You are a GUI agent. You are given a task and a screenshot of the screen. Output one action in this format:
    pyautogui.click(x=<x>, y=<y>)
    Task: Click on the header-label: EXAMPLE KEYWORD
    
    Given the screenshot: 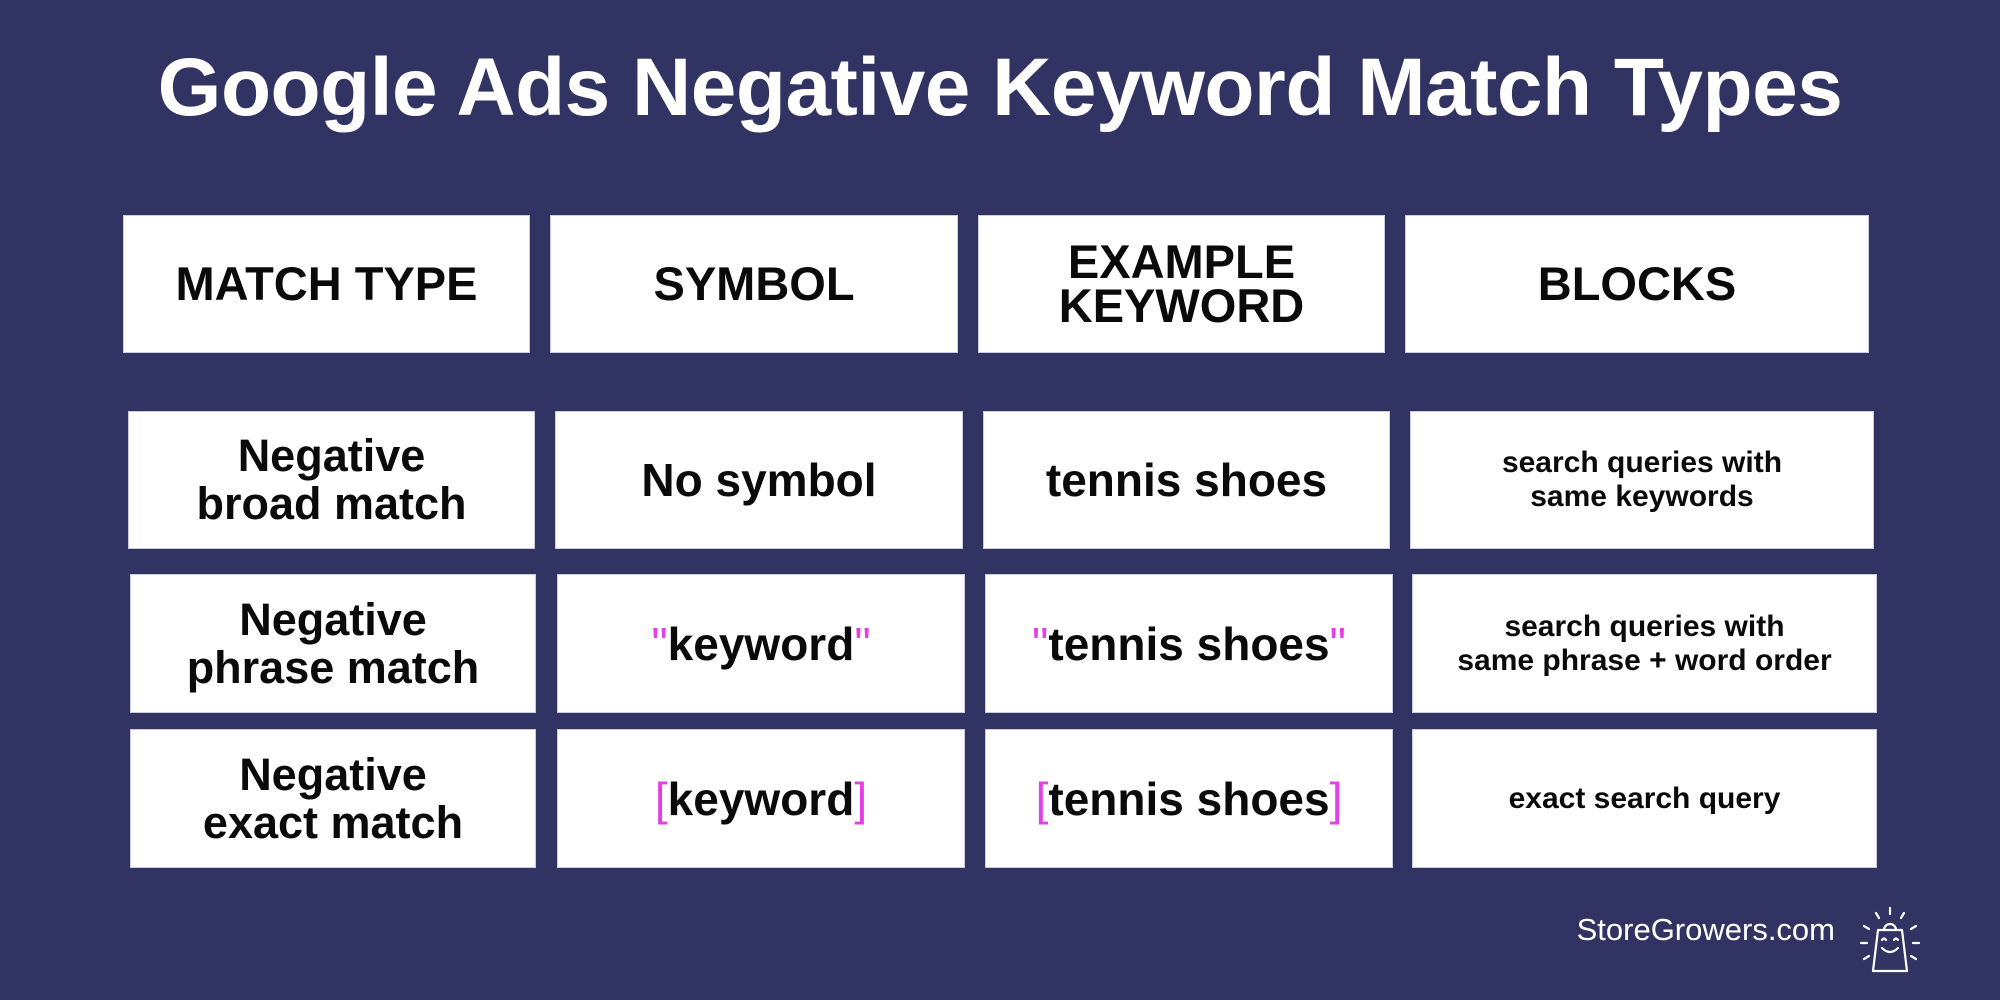 What is the action you would take?
    pyautogui.click(x=1181, y=283)
    